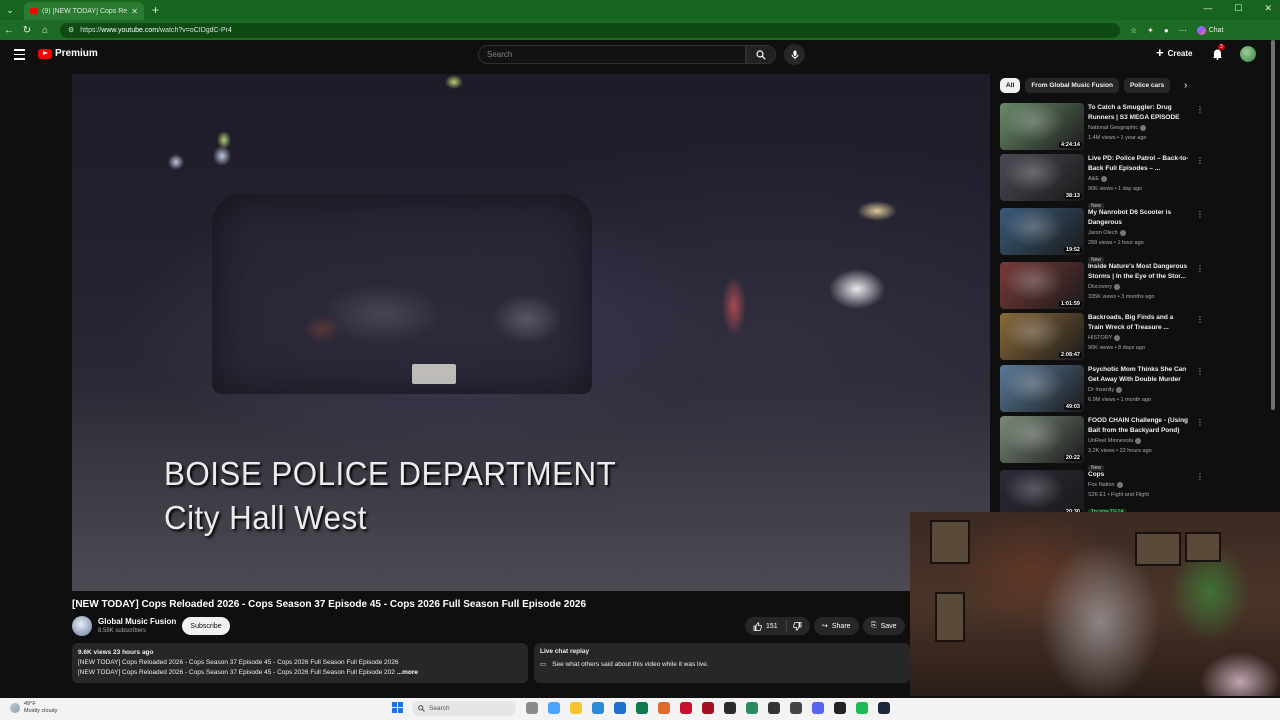 Image resolution: width=1280 pixels, height=720 pixels. Describe the element at coordinates (1185, 85) in the screenshot. I see `chips-next-arrow-icon: ›` at that location.